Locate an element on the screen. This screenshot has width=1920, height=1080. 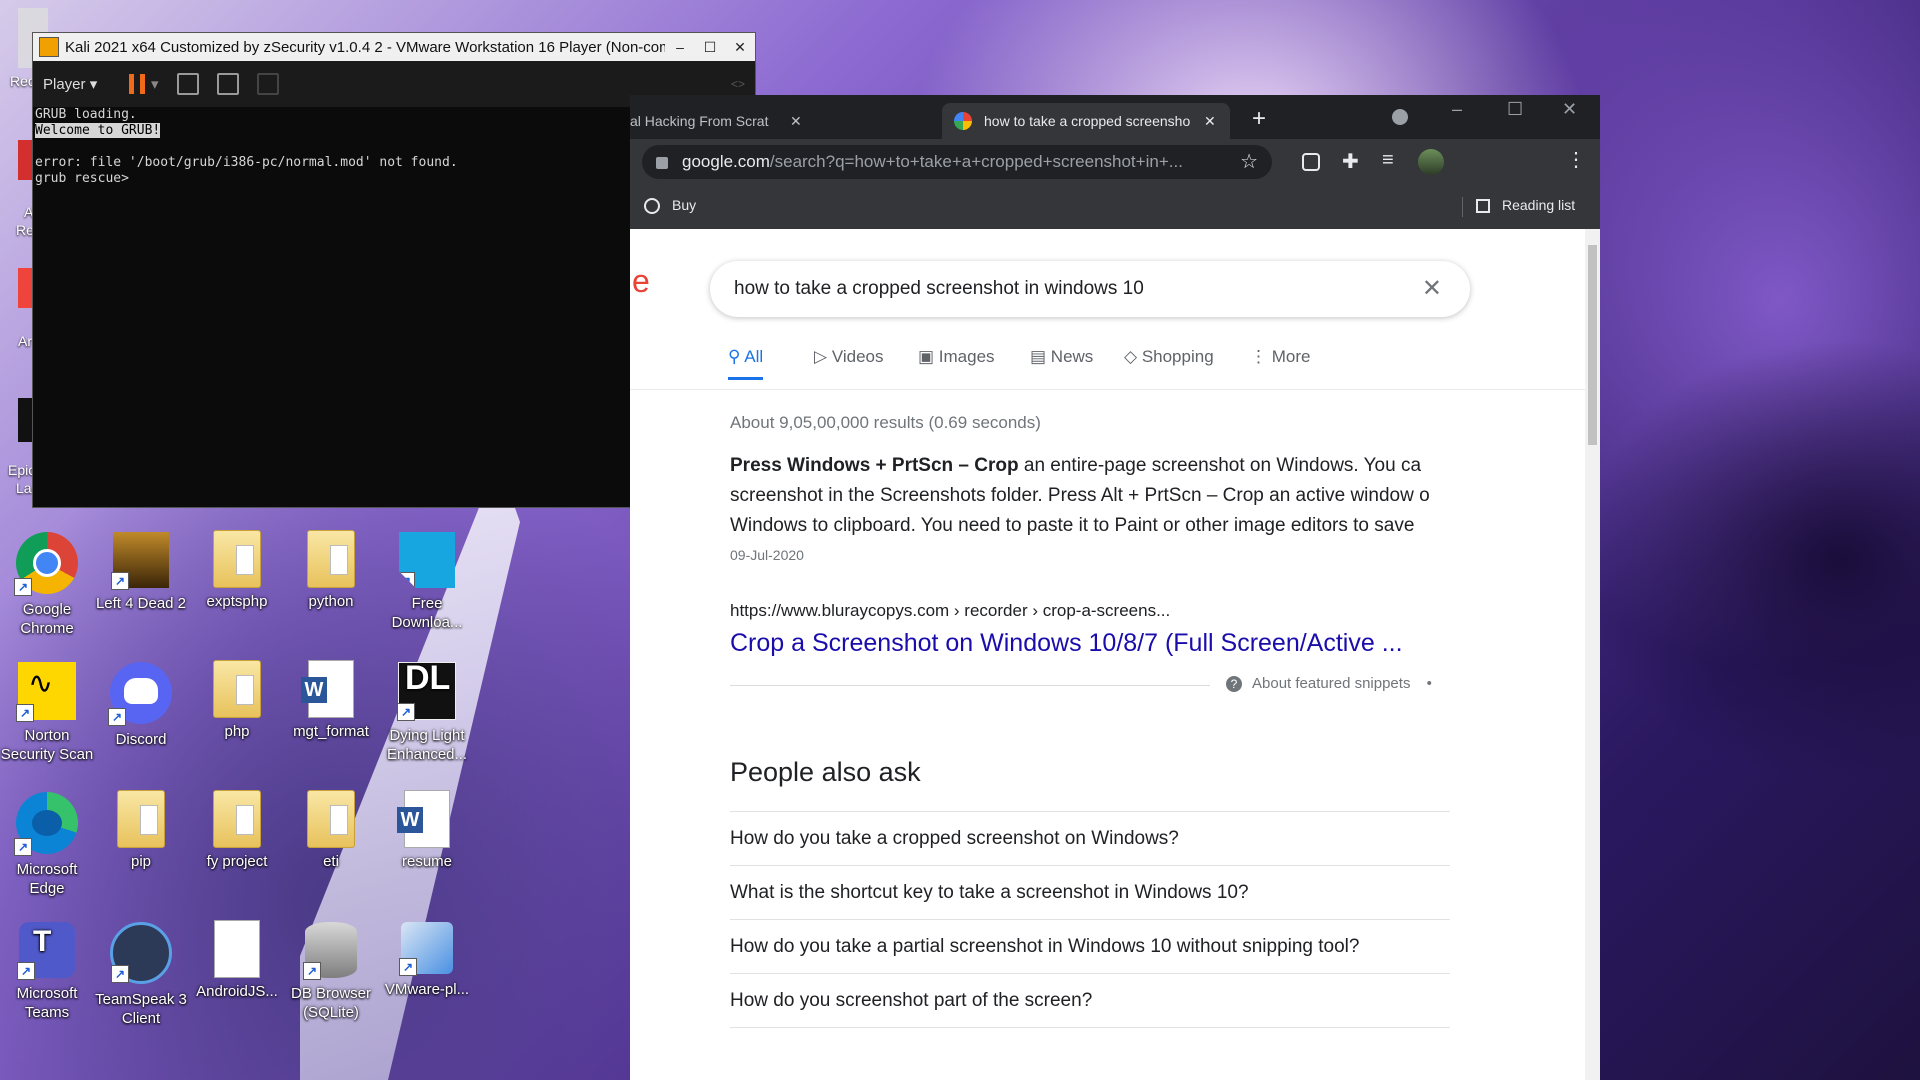
tab-more: ⋮ More is located at coordinates (1280, 357).